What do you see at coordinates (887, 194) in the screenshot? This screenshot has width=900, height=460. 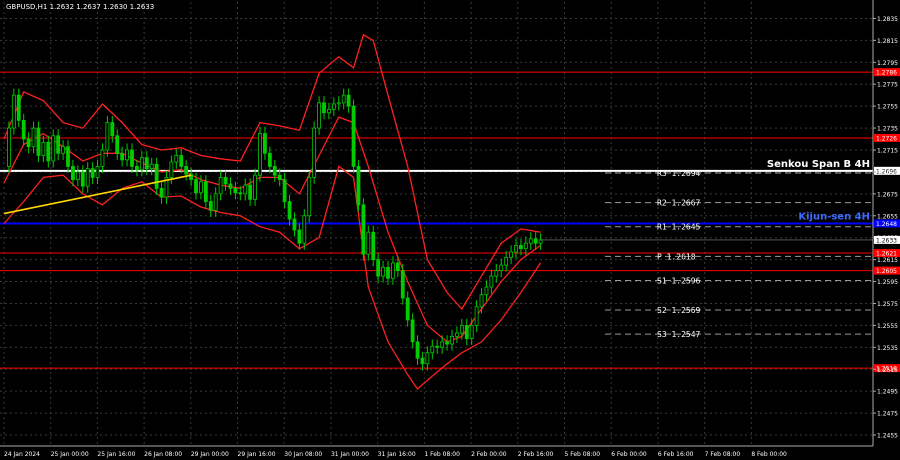 I see `y-tick-label: 1.2675` at bounding box center [887, 194].